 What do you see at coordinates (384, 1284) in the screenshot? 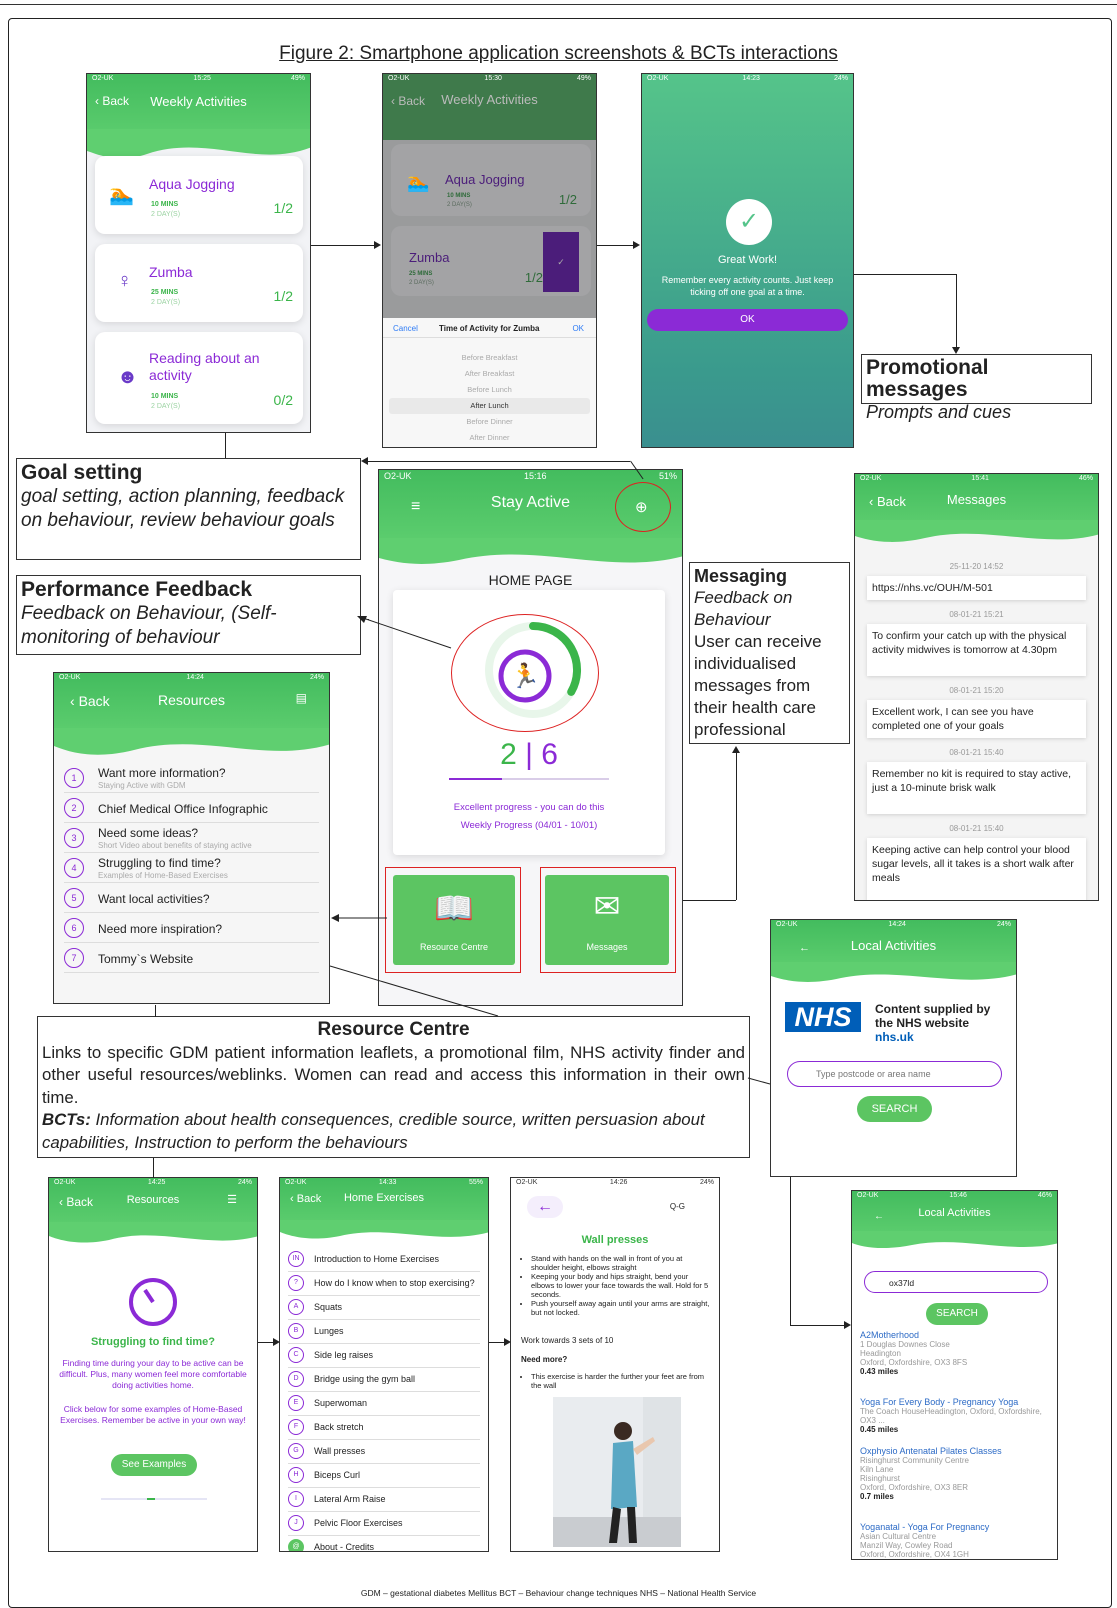
I see `exercise-item: ? How do I know when to stop exercising?` at bounding box center [384, 1284].